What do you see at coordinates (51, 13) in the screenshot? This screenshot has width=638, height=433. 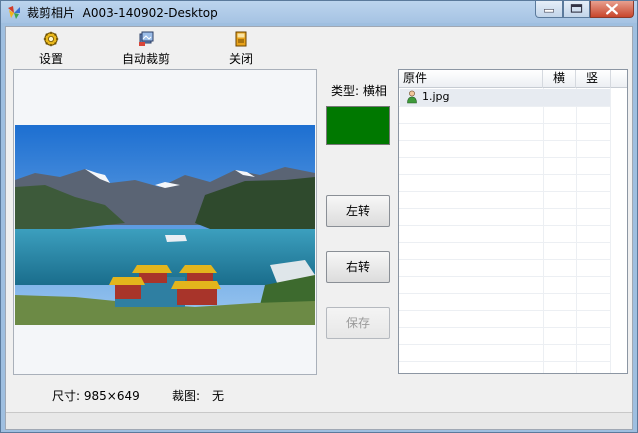 I see `window-title-app: 裁剪相片` at bounding box center [51, 13].